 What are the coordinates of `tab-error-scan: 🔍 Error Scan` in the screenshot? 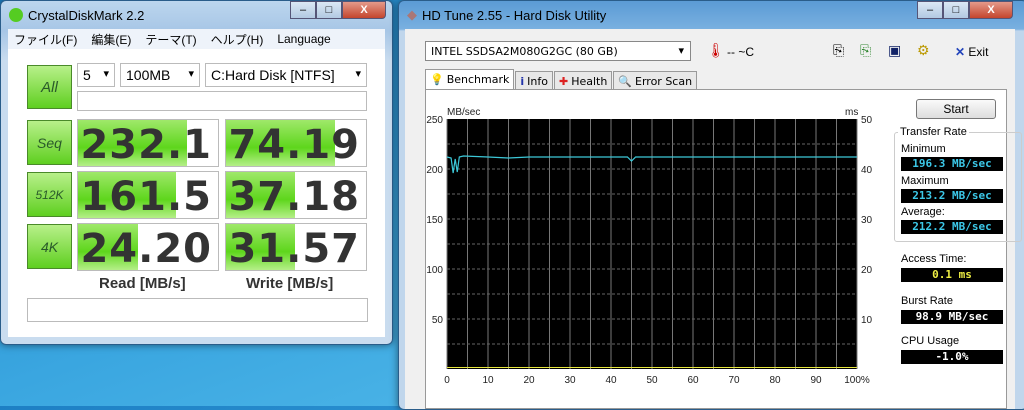 It's located at (655, 81).